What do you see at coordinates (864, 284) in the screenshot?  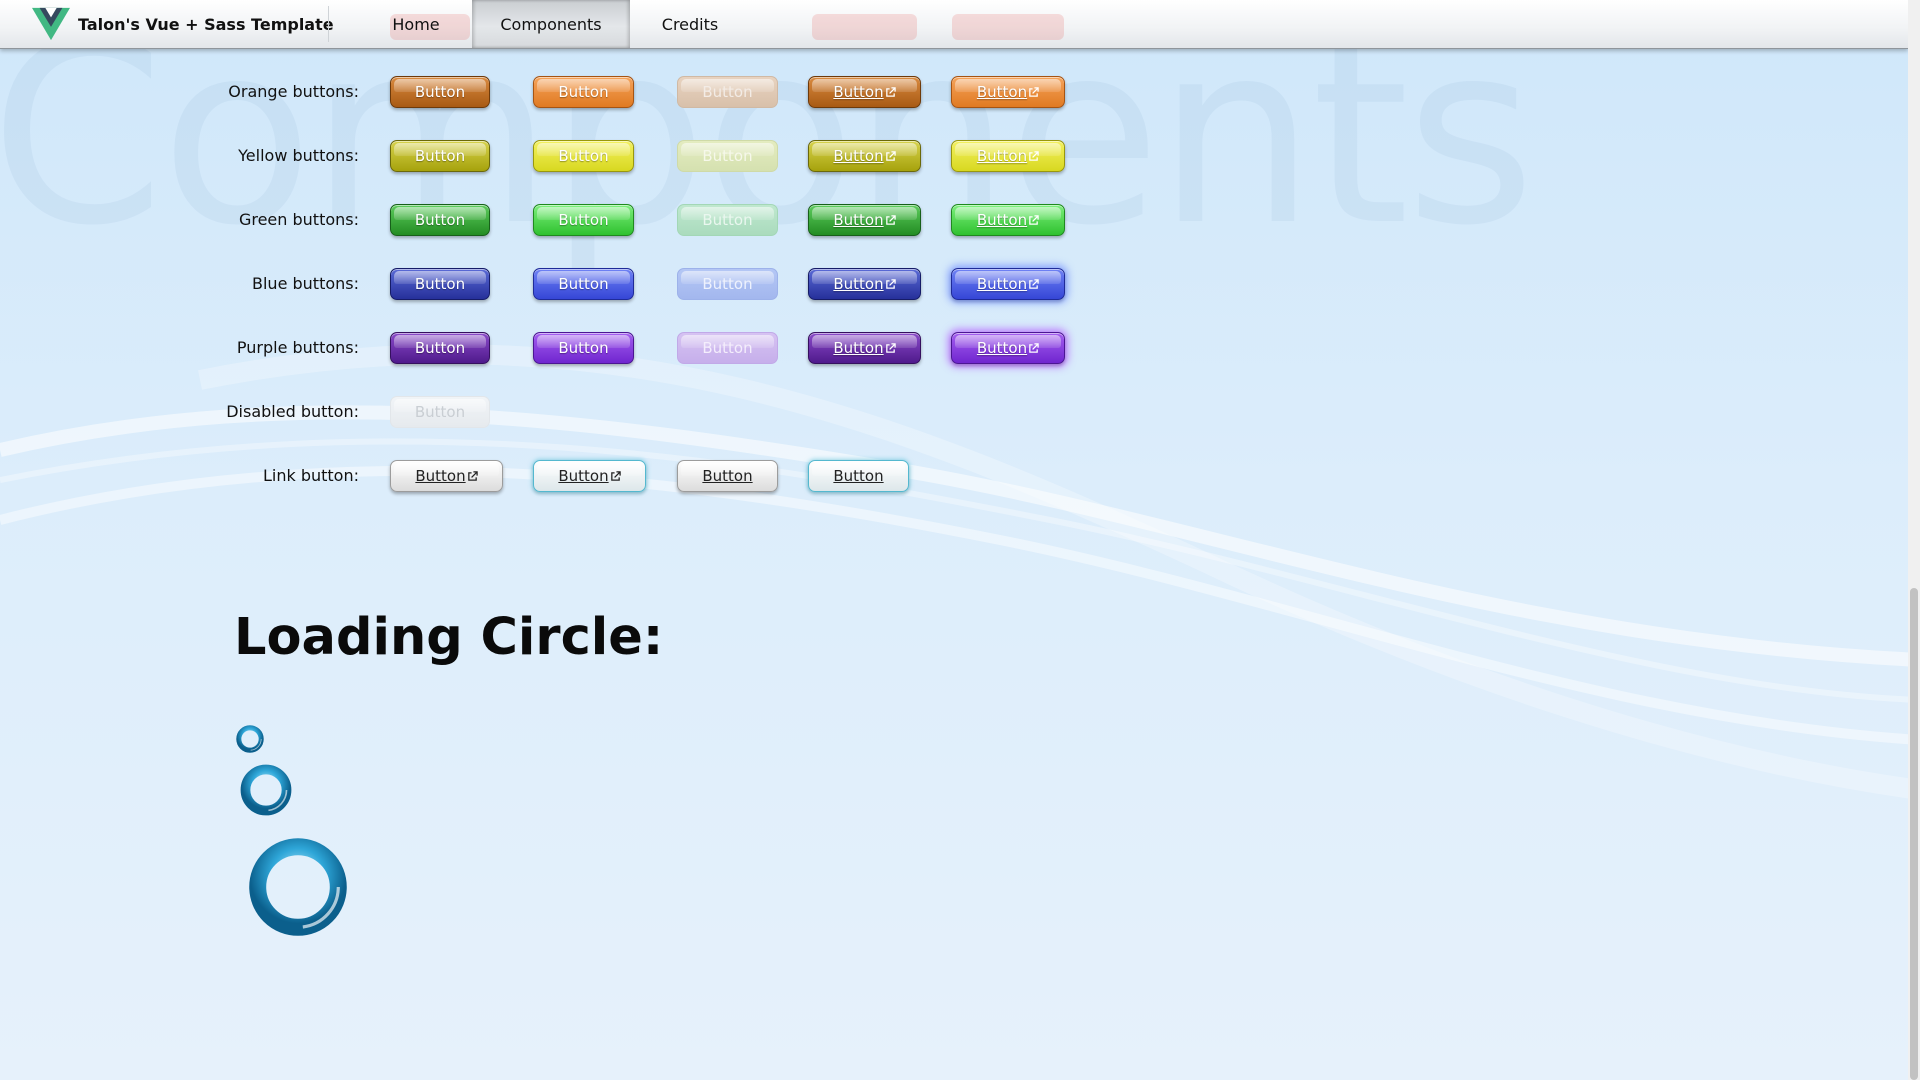 I see `blue-link-button-dark: Button` at bounding box center [864, 284].